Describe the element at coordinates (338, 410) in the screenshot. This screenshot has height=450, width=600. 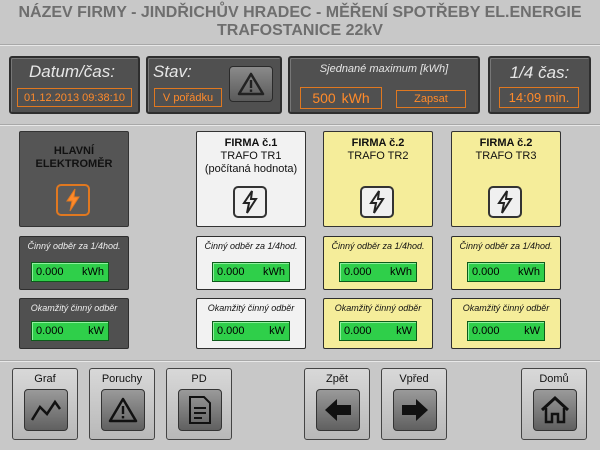
I see `arrow-left-icon` at that location.